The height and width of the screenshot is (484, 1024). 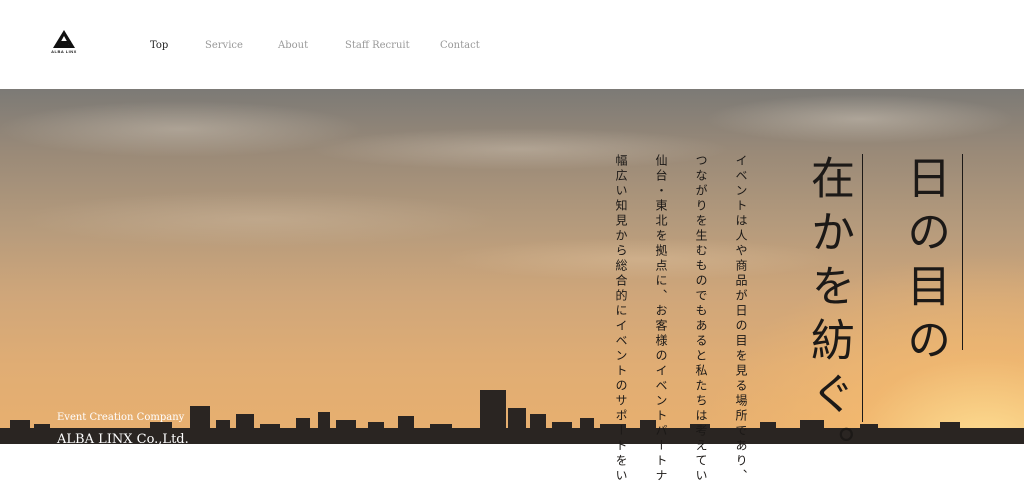 What do you see at coordinates (962, 252) in the screenshot?
I see `headline-rule-right` at bounding box center [962, 252].